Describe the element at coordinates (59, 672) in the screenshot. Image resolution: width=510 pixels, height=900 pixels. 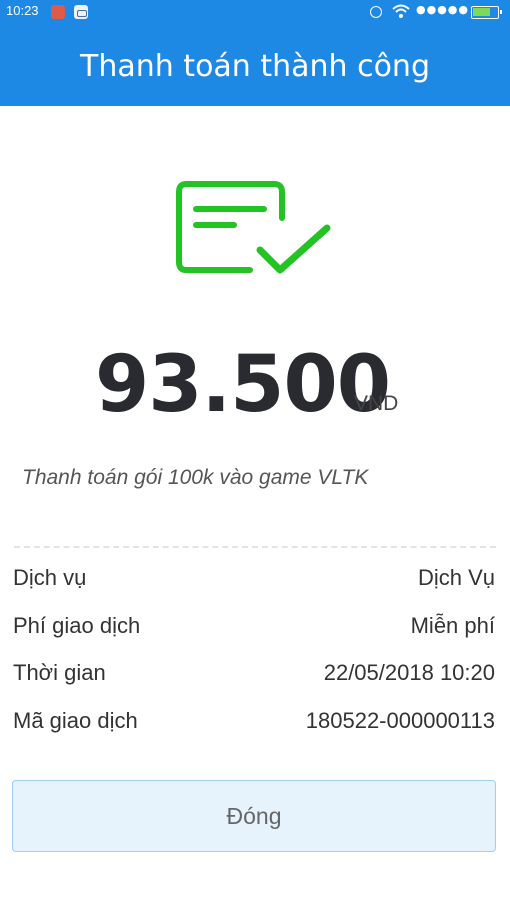
I see `detail-label: Thời gian` at that location.